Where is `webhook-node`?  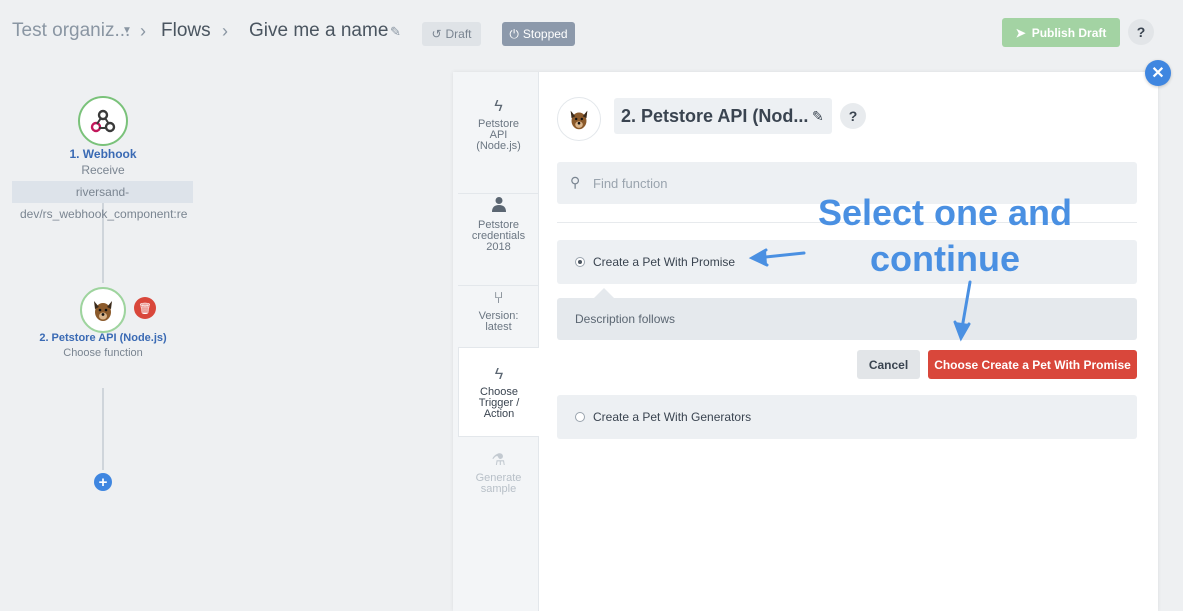 webhook-node is located at coordinates (103, 121).